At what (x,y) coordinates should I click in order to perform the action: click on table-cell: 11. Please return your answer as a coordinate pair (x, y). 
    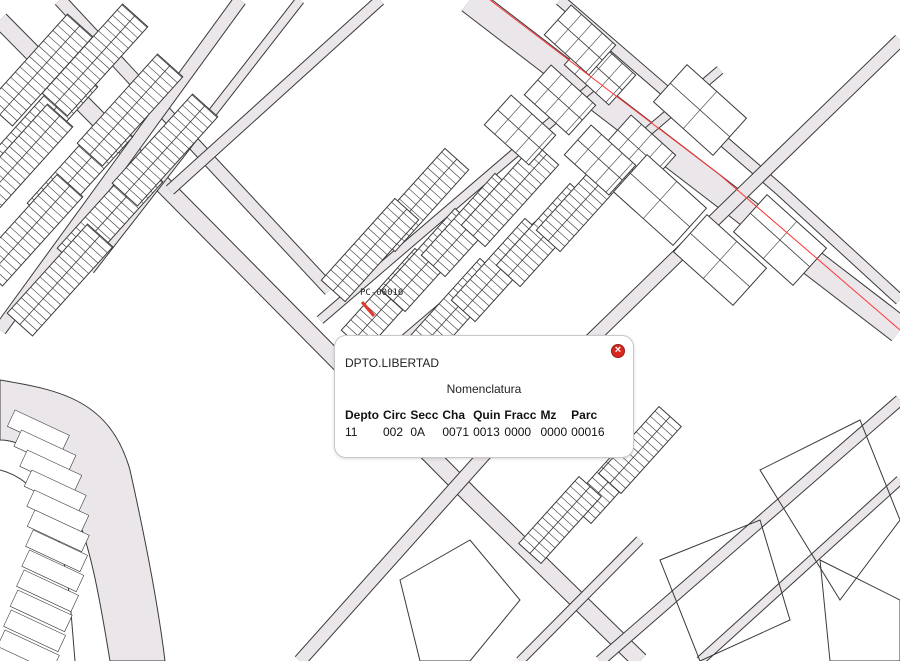
    Looking at the image, I should click on (351, 432).